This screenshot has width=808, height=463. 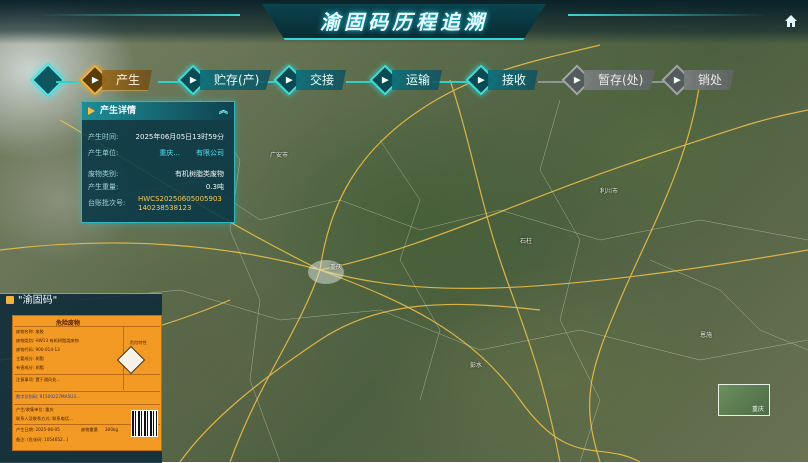 What do you see at coordinates (38, 429) in the screenshot?
I see `label-row: 产生日期: 2025-06-05` at bounding box center [38, 429].